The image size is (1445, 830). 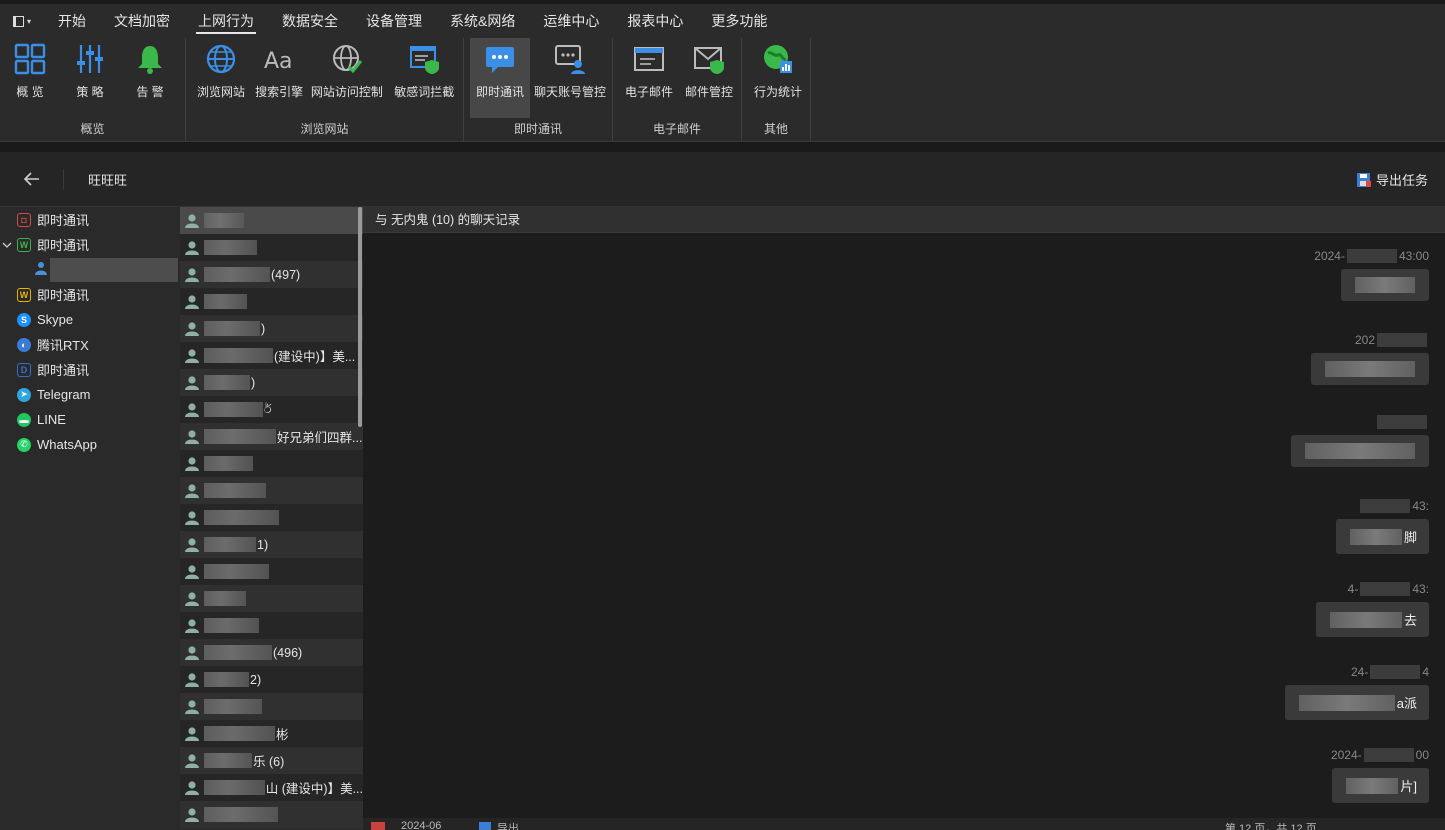 What do you see at coordinates (64, 394) in the screenshot?
I see `sidebar-item-label: Telegram` at bounding box center [64, 394].